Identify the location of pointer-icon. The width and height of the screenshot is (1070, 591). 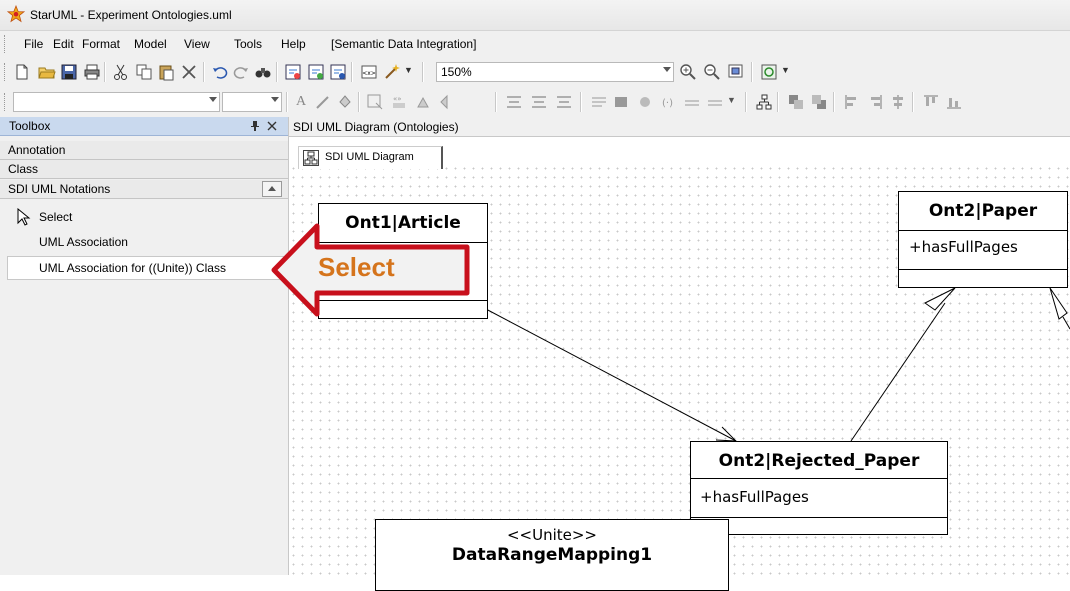
(24, 217).